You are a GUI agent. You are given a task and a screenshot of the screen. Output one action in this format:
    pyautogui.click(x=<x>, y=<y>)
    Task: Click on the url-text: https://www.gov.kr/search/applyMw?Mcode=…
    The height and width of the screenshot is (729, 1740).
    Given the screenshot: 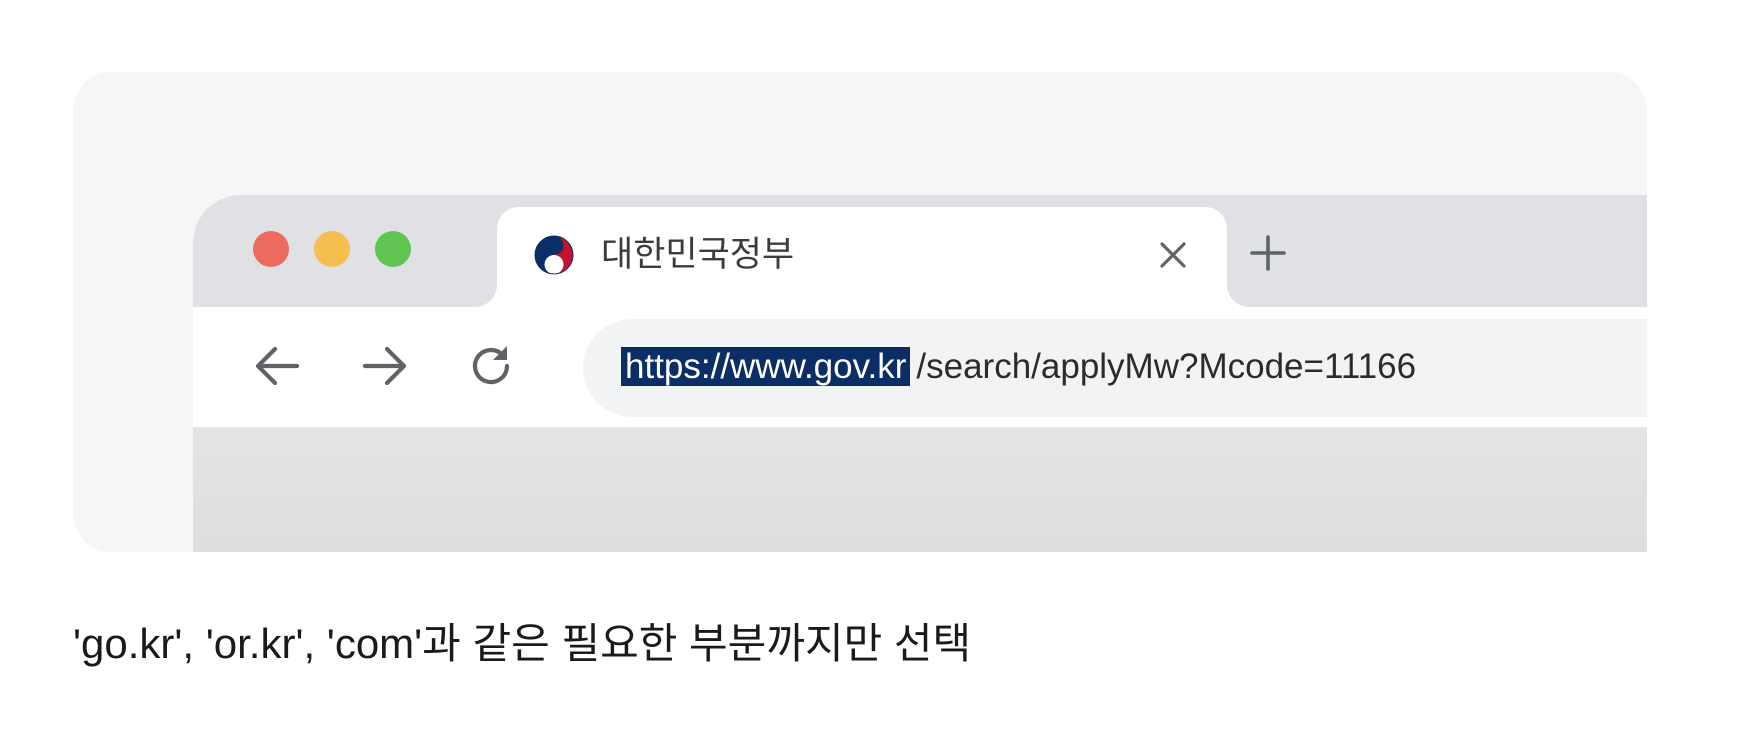 What is the action you would take?
    pyautogui.click(x=1018, y=367)
    